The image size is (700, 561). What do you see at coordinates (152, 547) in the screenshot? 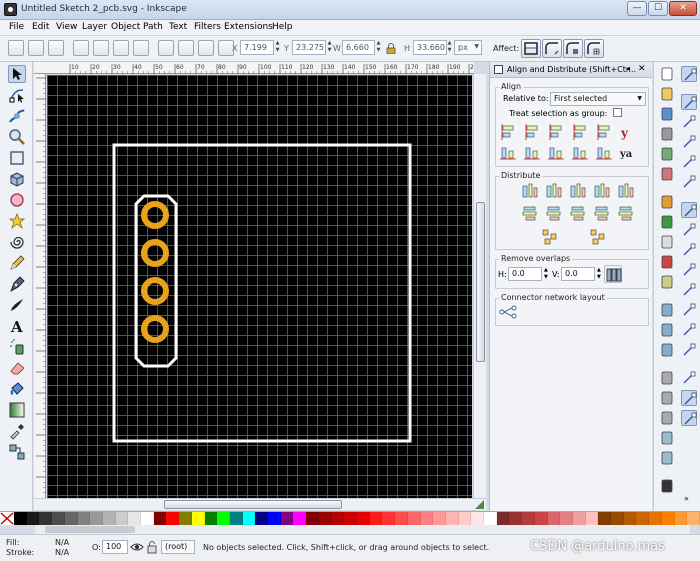
I see `layer-lock-icon` at bounding box center [152, 547].